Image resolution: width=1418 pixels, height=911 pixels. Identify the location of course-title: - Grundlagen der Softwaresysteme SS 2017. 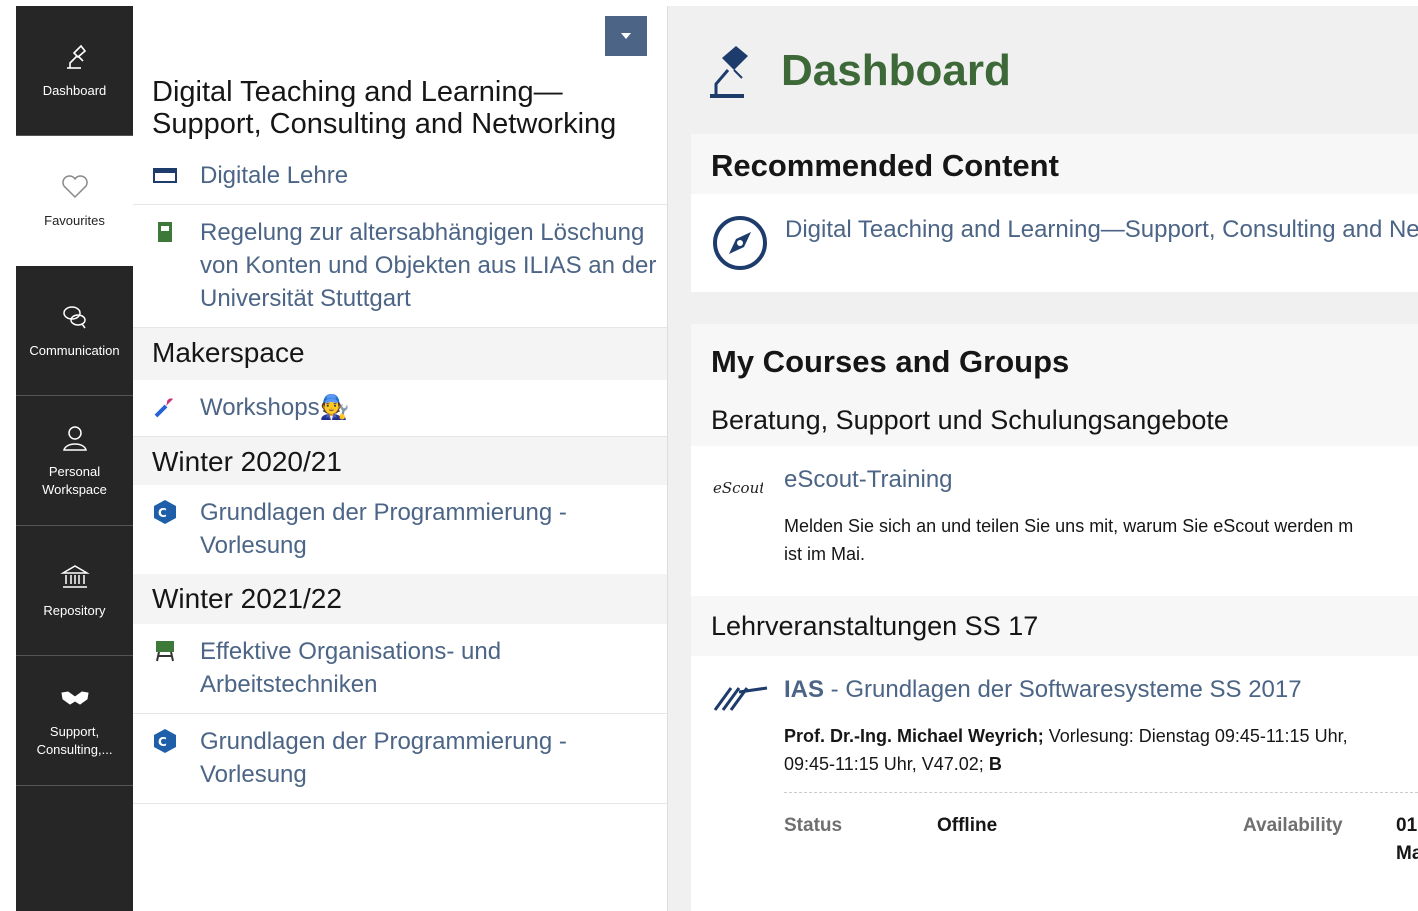
(1063, 689).